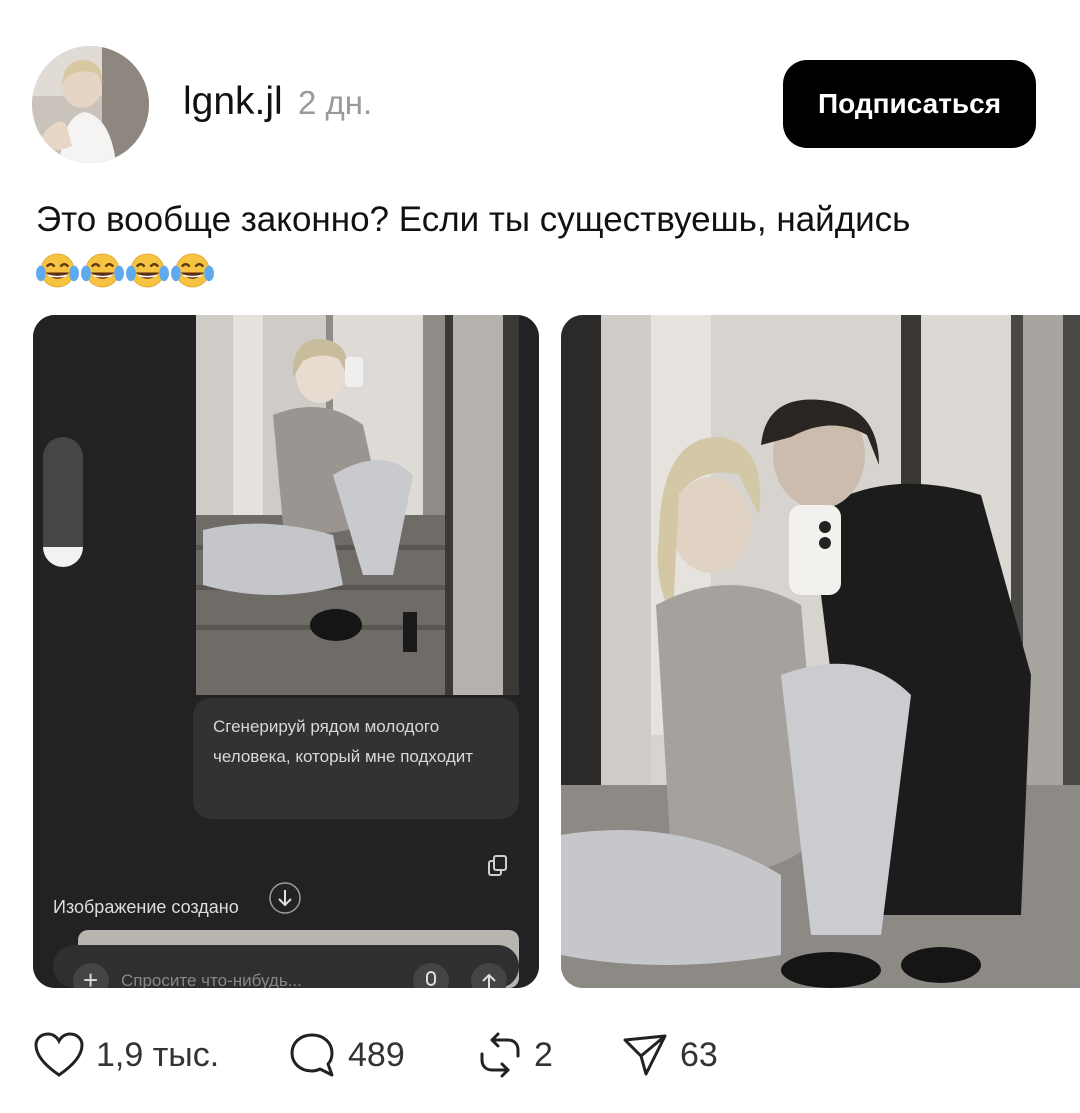 Image resolution: width=1080 pixels, height=1113 pixels. What do you see at coordinates (489, 979) in the screenshot?
I see `send-arrow-icon` at bounding box center [489, 979].